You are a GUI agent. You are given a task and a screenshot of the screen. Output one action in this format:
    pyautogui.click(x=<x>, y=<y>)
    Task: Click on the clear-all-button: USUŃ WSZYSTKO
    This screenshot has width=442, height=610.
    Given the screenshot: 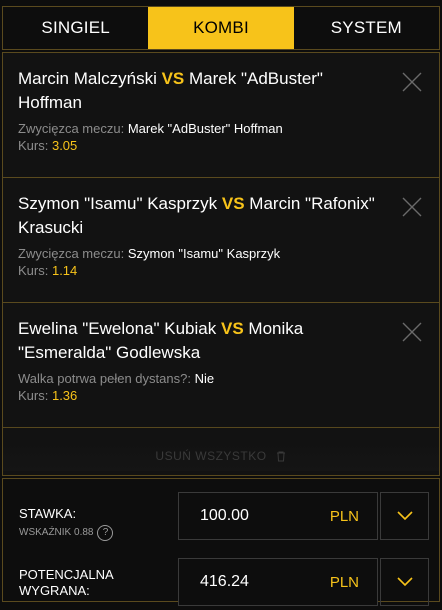 What is the action you would take?
    pyautogui.click(x=221, y=456)
    